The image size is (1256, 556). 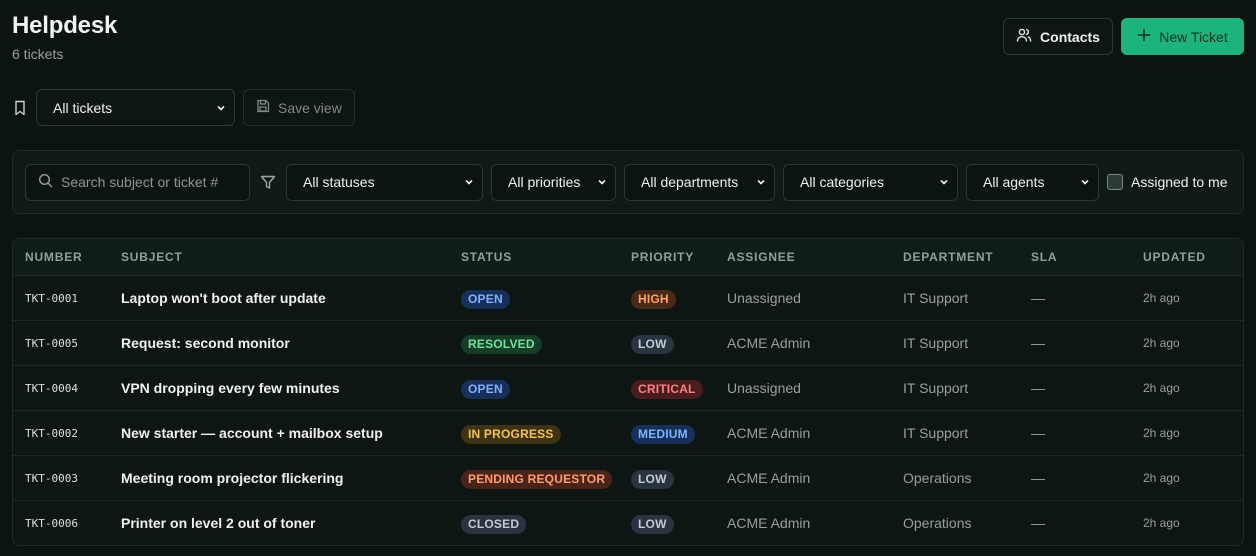 What do you see at coordinates (135, 107) in the screenshot?
I see `saved-view-select: All tickets` at bounding box center [135, 107].